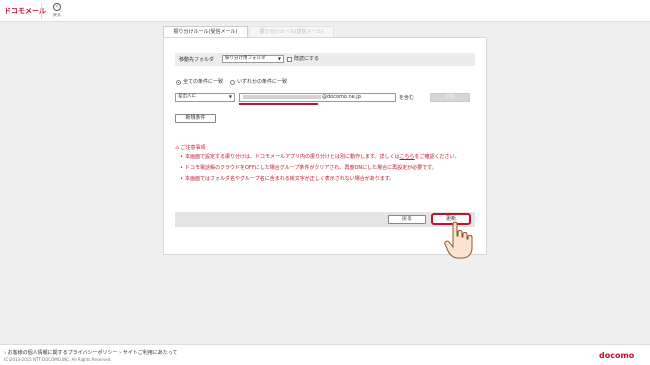 This screenshot has height=365, width=650. I want to click on condition-field-value: 差出人に, so click(187, 96).